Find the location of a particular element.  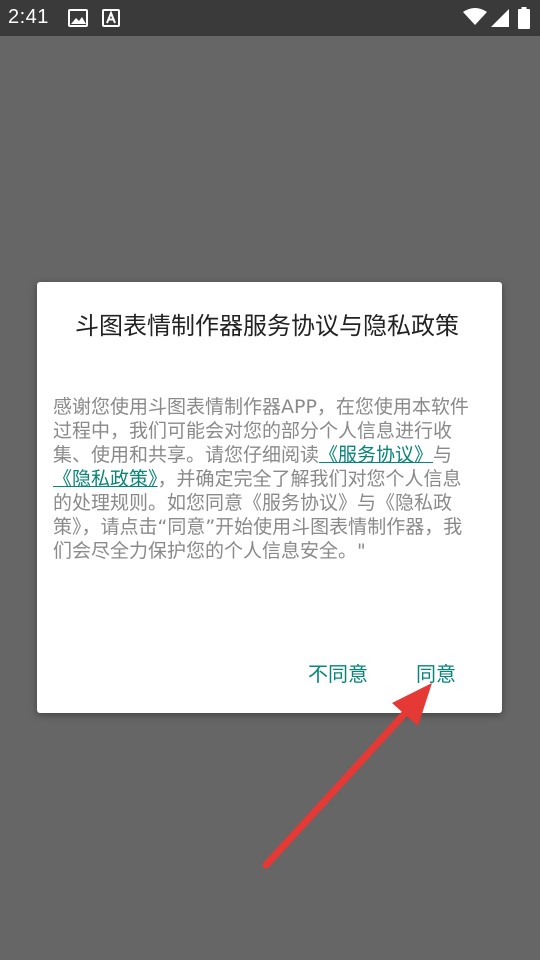

pointer-arrow is located at coordinates (347, 776).